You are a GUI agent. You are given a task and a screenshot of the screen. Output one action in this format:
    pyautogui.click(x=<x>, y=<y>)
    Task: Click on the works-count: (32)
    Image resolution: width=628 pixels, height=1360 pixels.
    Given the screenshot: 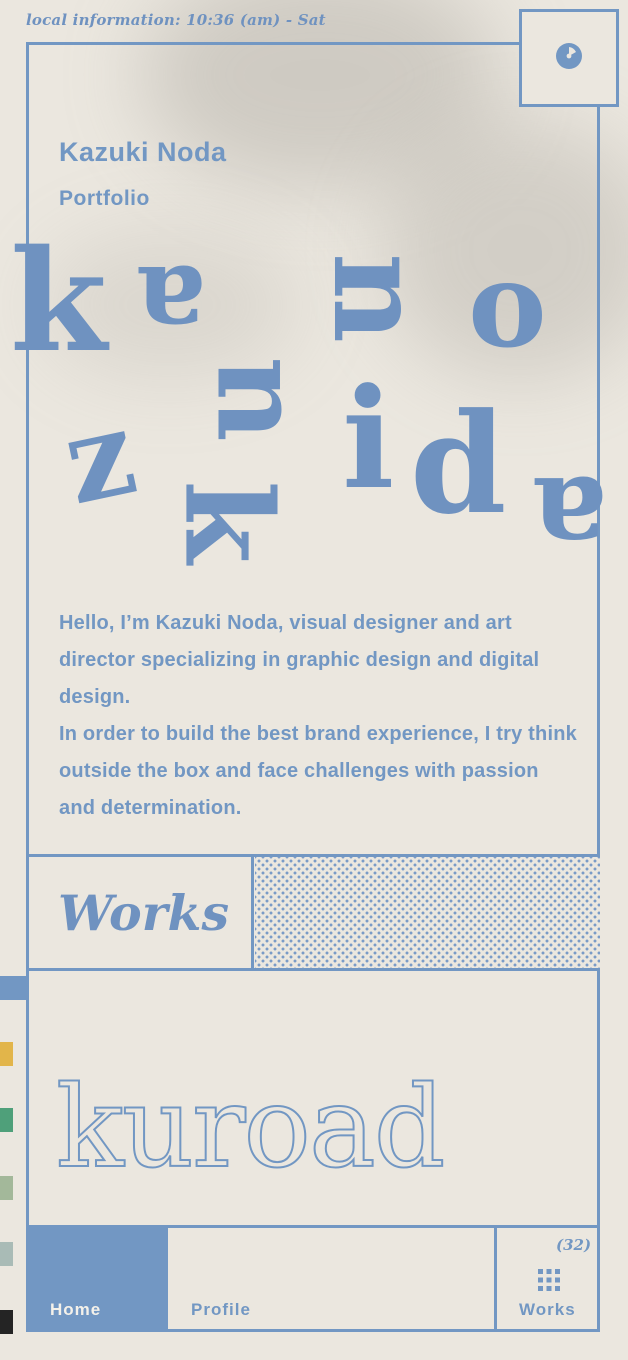 What is the action you would take?
    pyautogui.click(x=574, y=1245)
    